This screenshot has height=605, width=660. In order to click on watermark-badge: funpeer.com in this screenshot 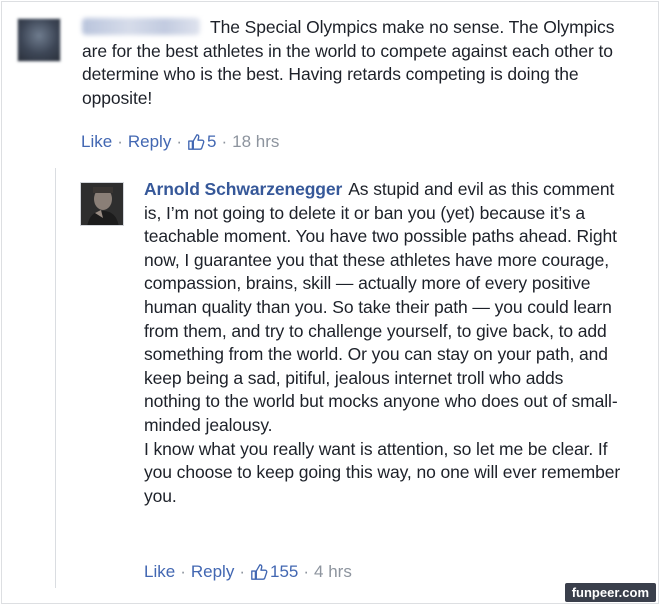, I will do `click(610, 592)`.